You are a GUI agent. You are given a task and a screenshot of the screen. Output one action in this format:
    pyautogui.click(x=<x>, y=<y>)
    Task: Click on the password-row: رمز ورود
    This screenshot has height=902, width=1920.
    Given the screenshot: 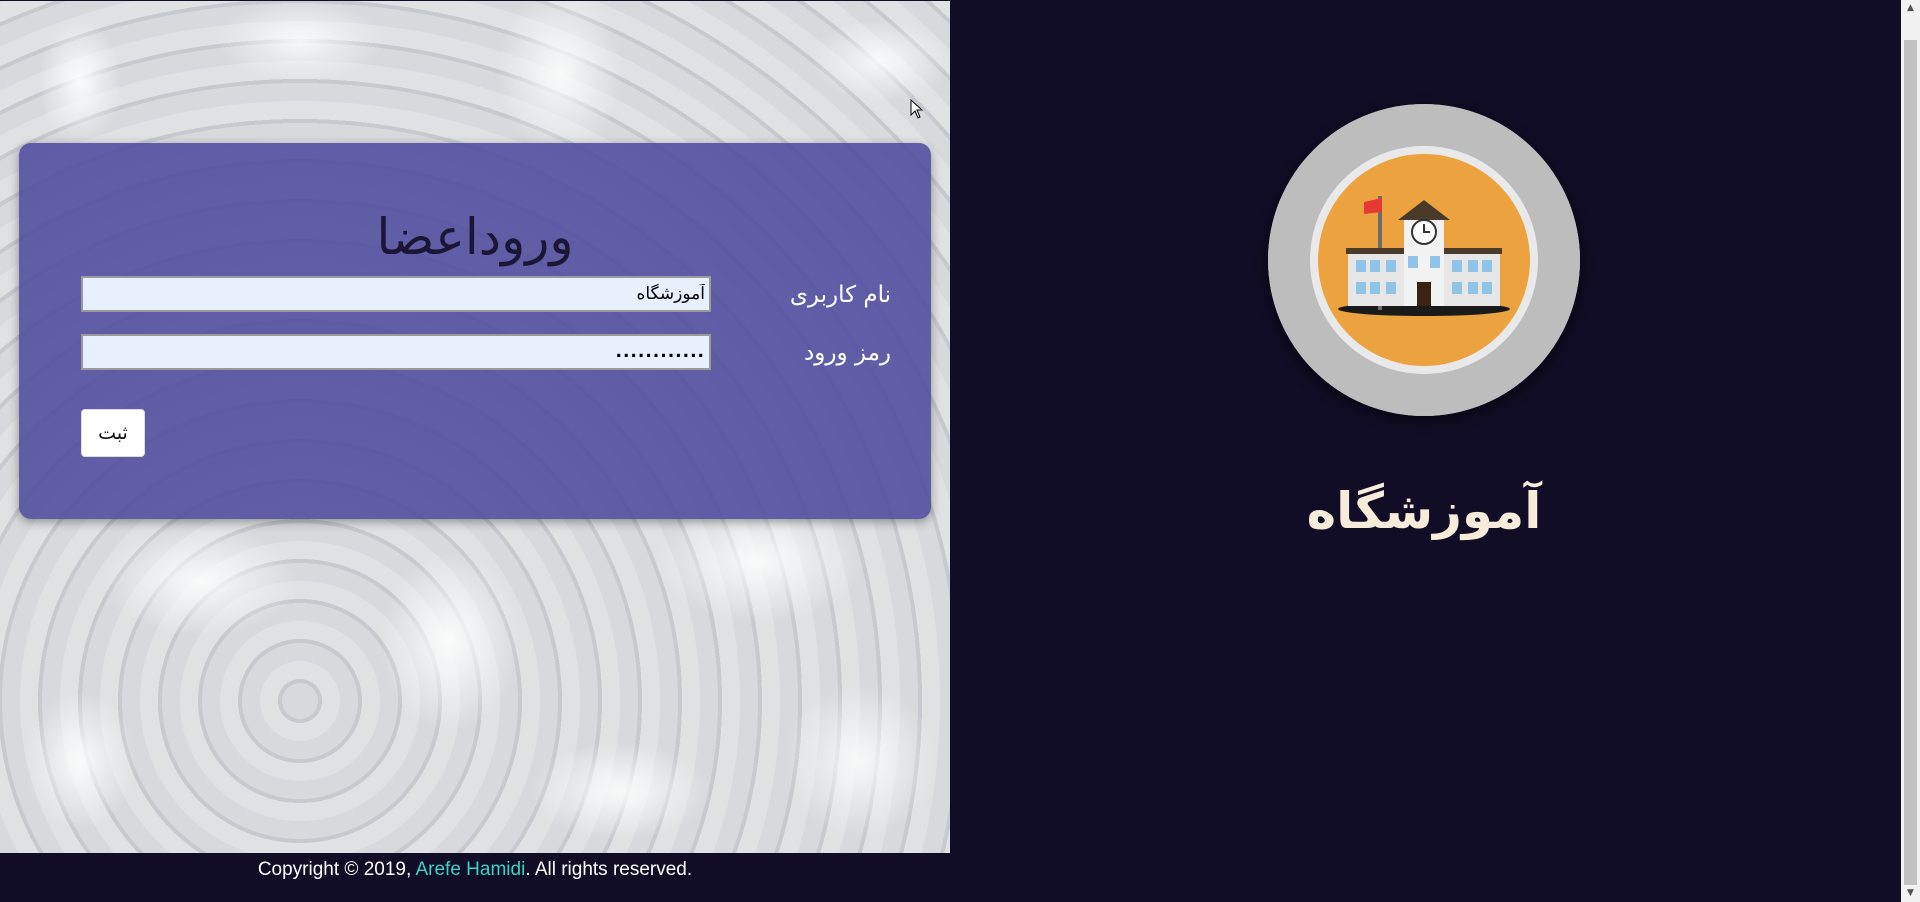 What is the action you would take?
    pyautogui.click(x=486, y=353)
    